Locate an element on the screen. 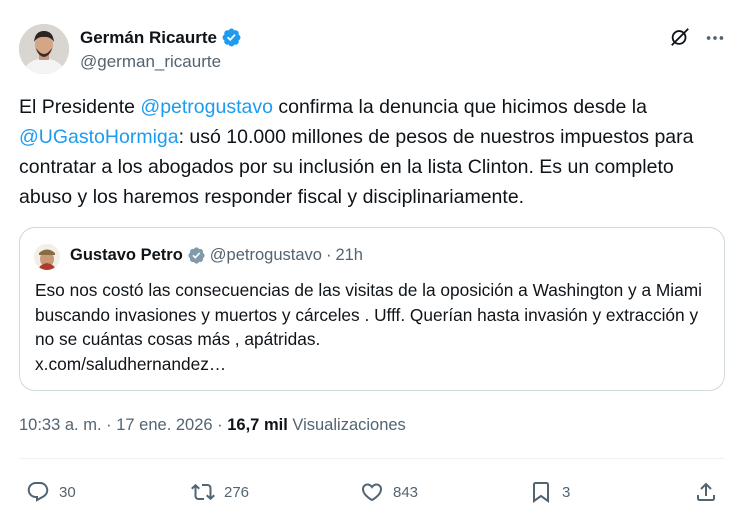  author-handle: @german_ricaurte is located at coordinates (150, 62).